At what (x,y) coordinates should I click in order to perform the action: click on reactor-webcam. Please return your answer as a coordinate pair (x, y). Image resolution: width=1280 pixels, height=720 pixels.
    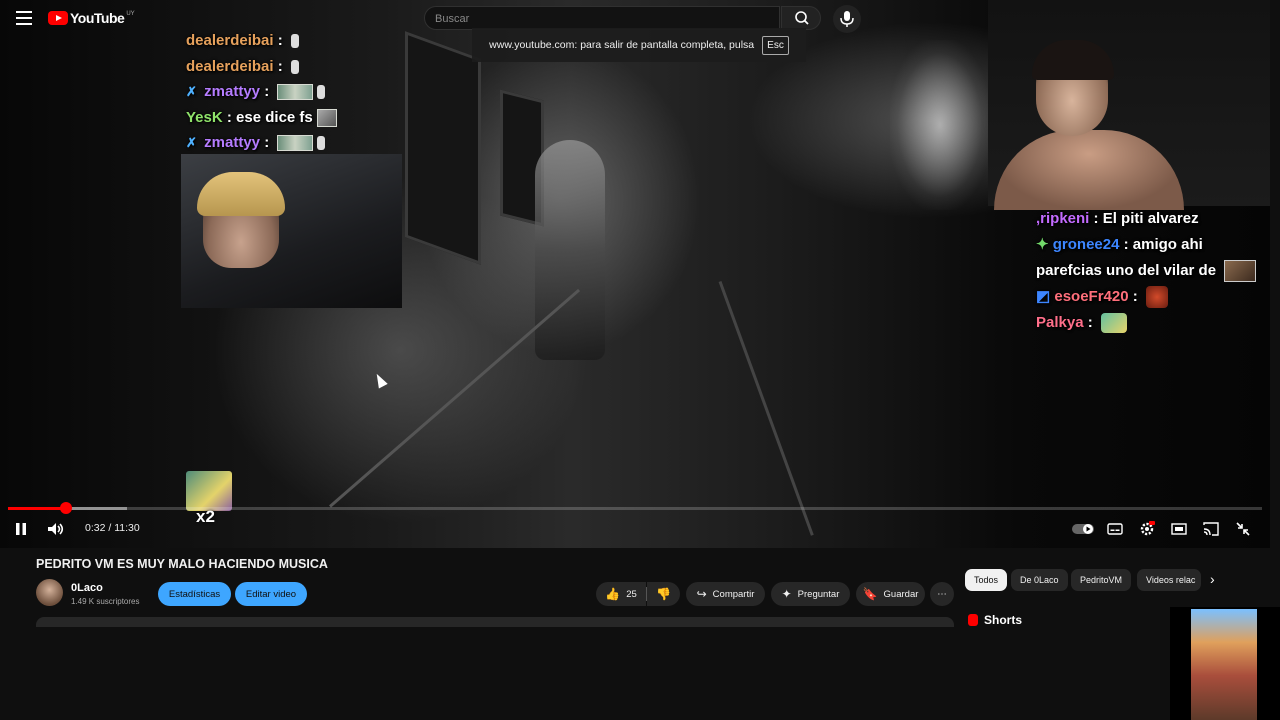
    Looking at the image, I should click on (1129, 105).